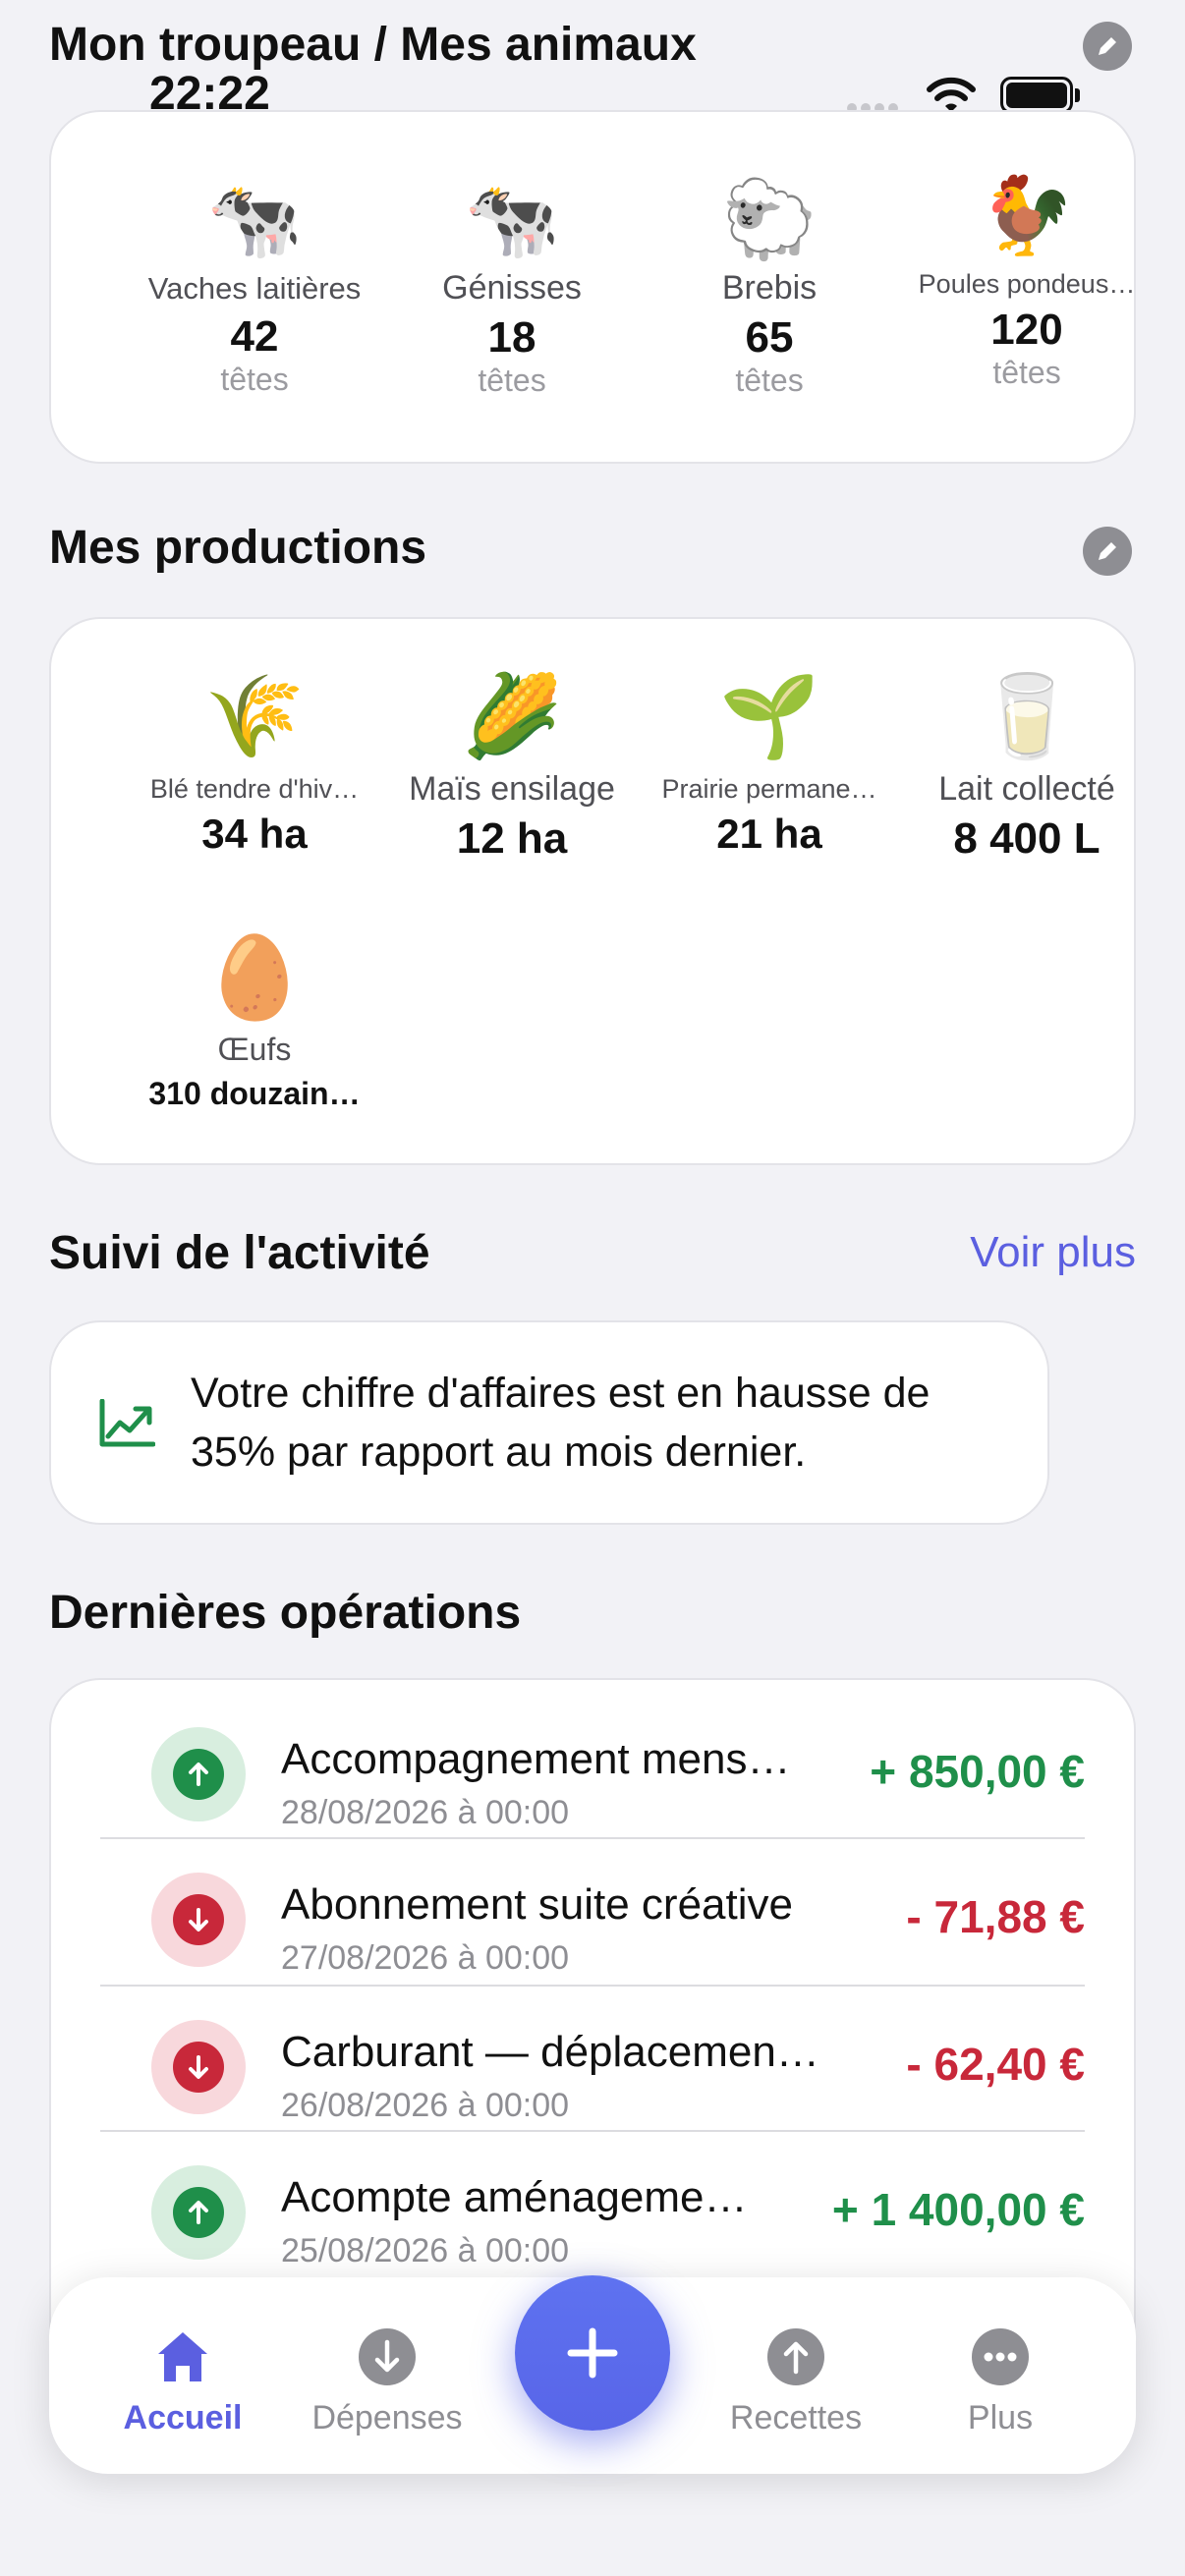 This screenshot has width=1185, height=2576. I want to click on production-item: 🌱 Prairie permane… 21 ha, so click(770, 764).